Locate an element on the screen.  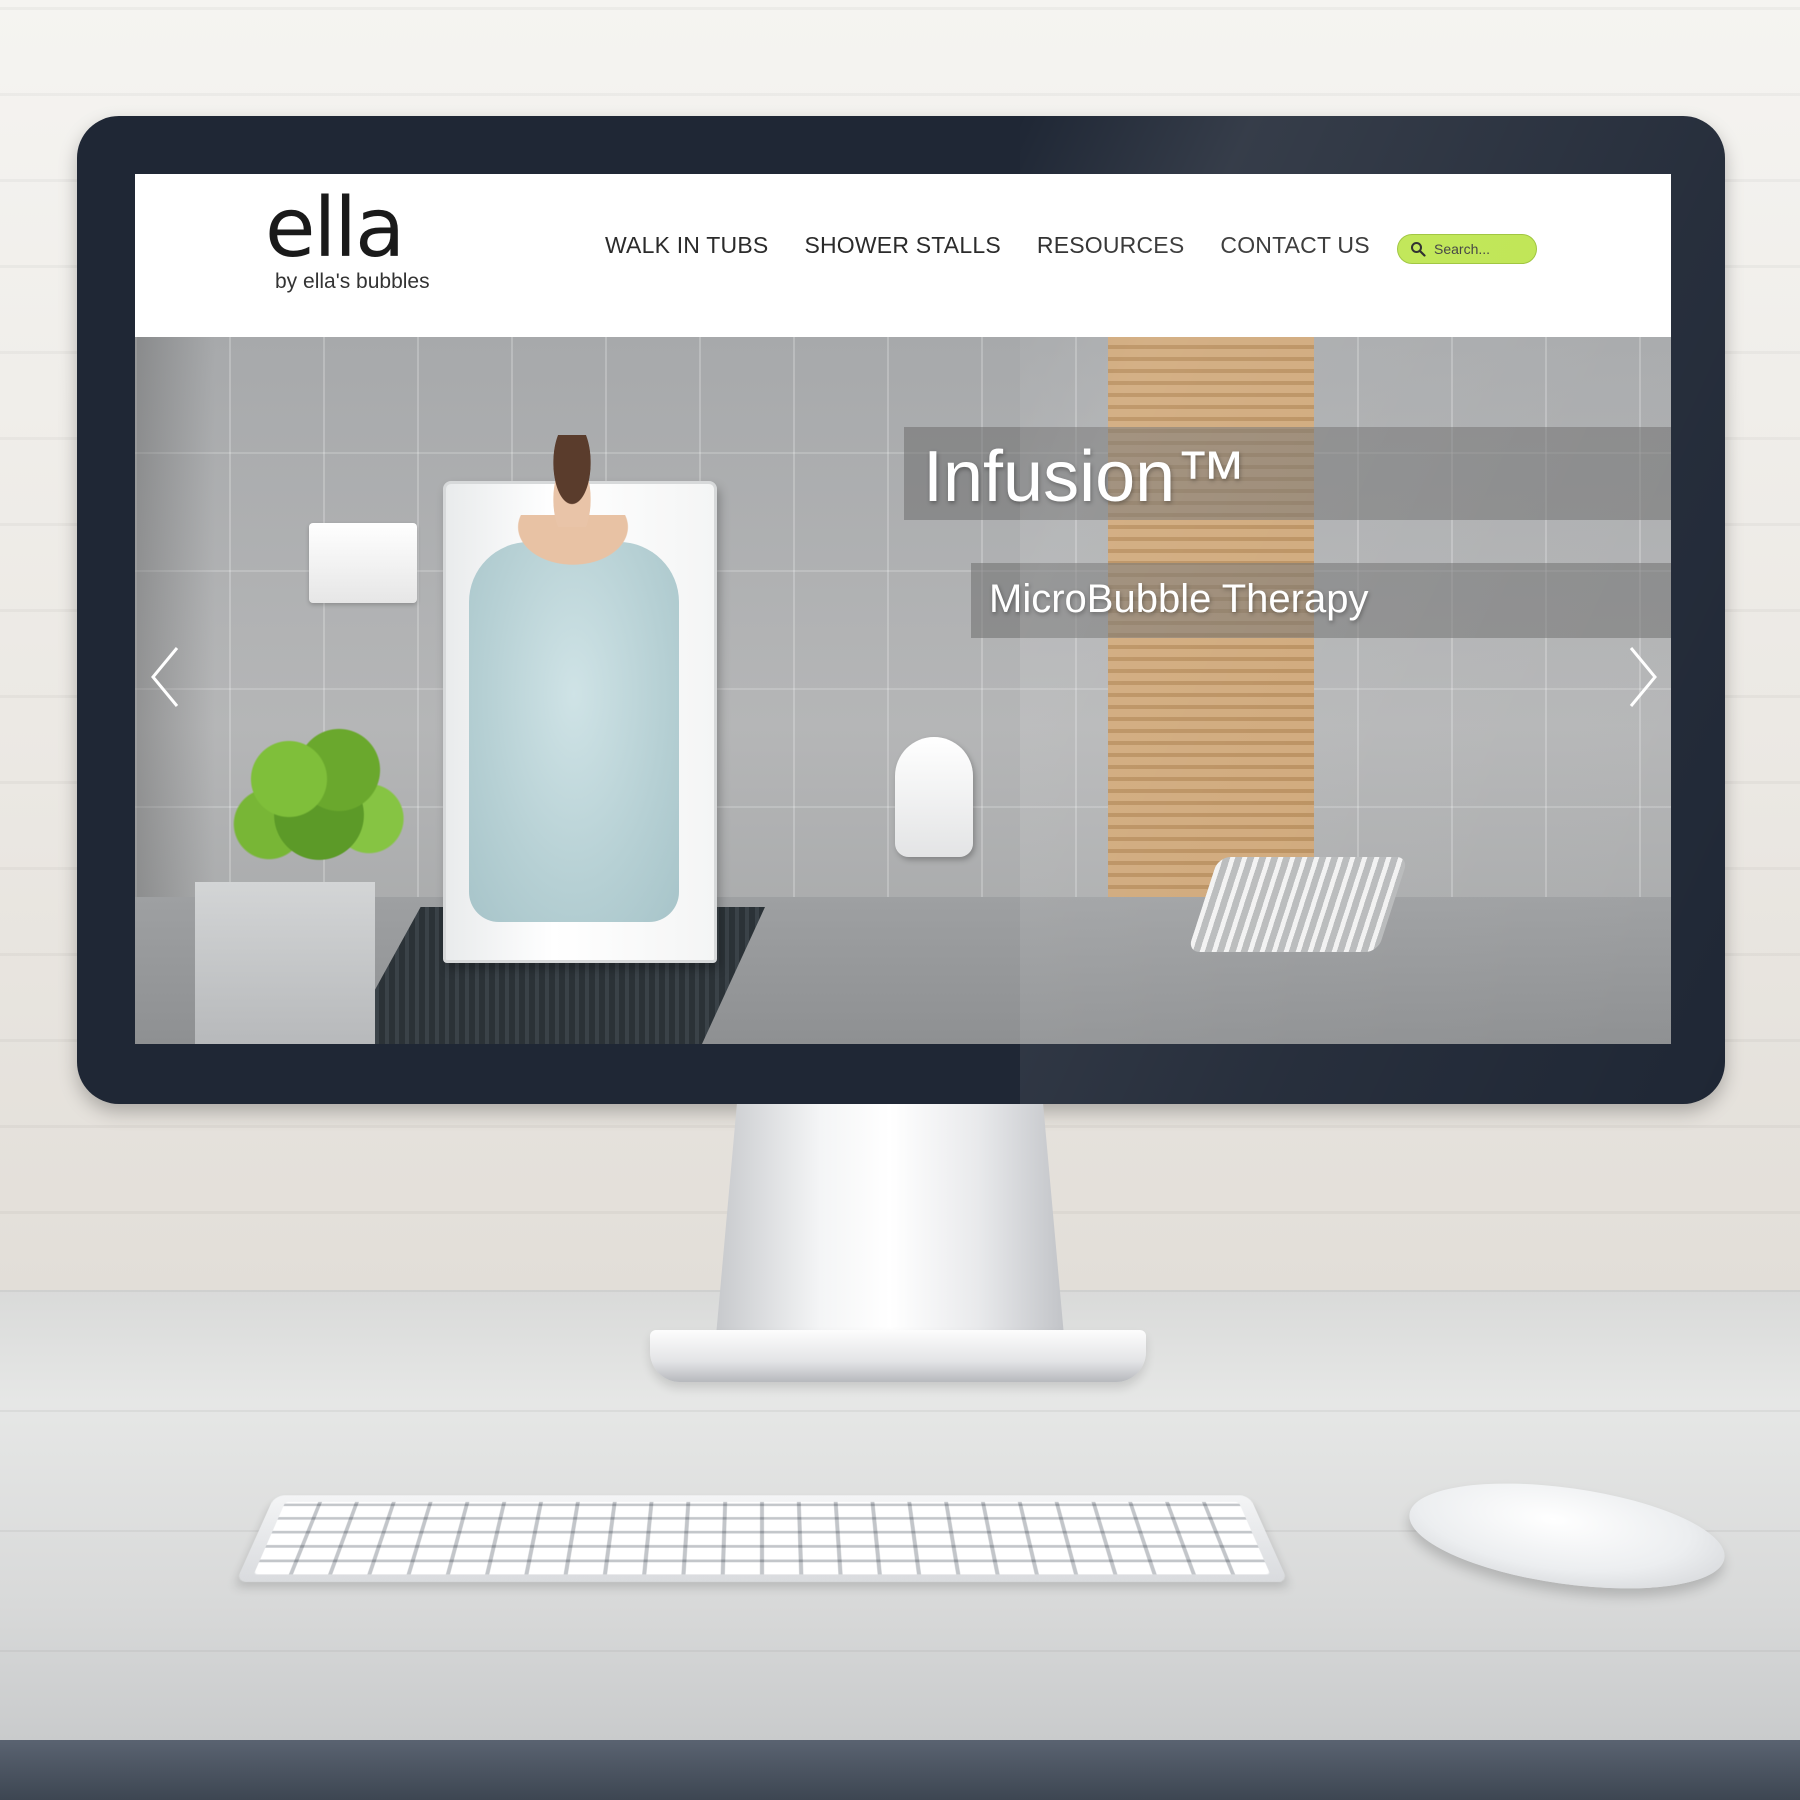
keyboard is located at coordinates (762, 1538).